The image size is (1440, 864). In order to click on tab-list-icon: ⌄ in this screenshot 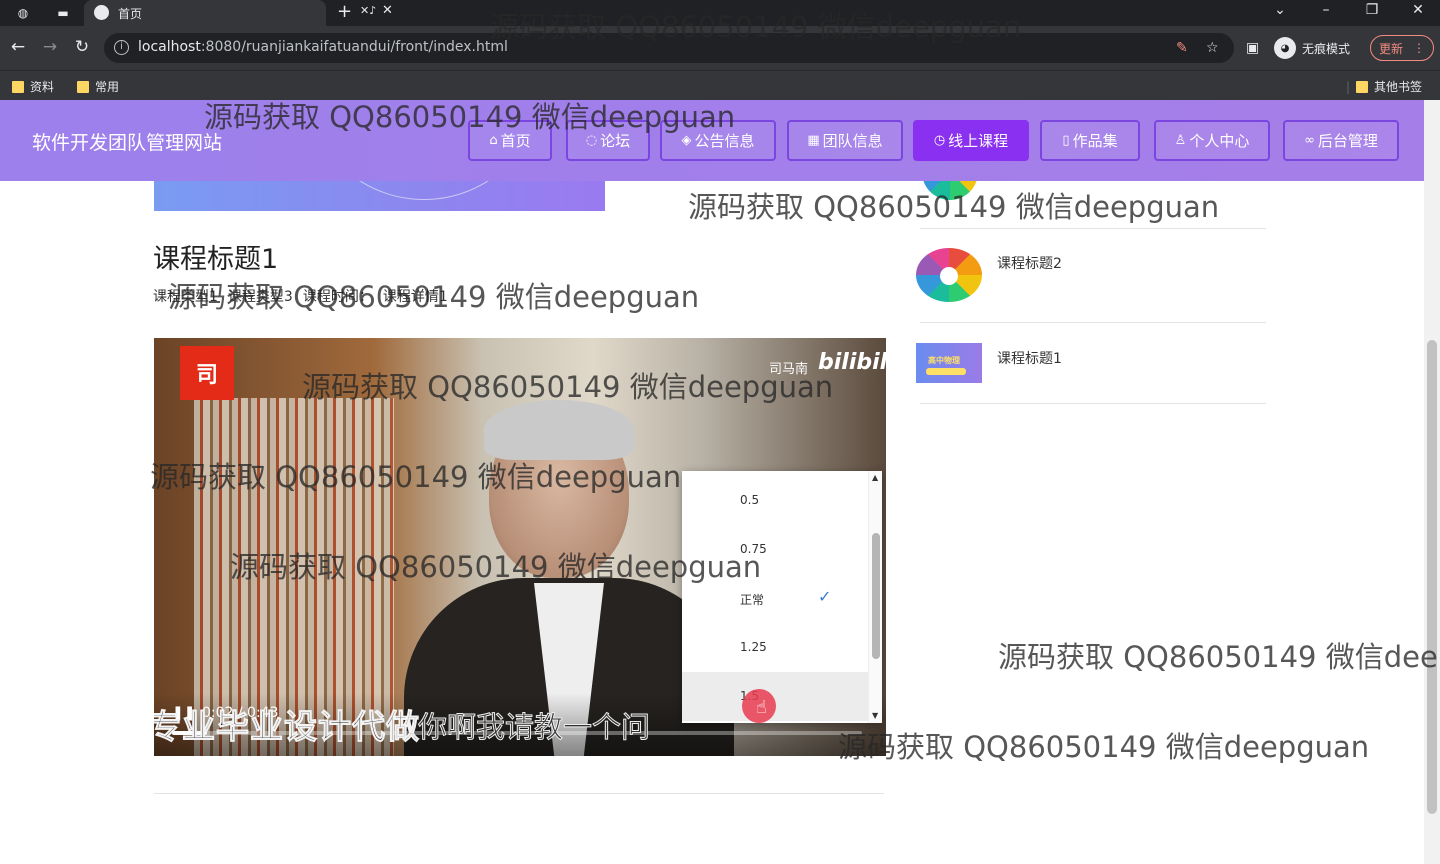, I will do `click(1280, 10)`.